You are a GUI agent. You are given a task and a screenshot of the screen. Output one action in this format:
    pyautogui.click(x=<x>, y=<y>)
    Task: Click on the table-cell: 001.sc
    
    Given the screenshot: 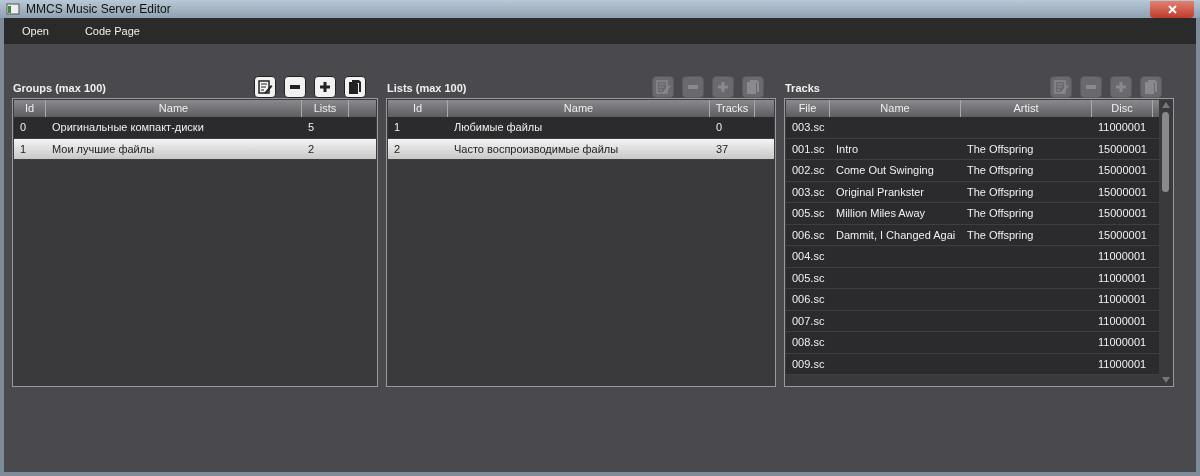 What is the action you would take?
    pyautogui.click(x=808, y=148)
    